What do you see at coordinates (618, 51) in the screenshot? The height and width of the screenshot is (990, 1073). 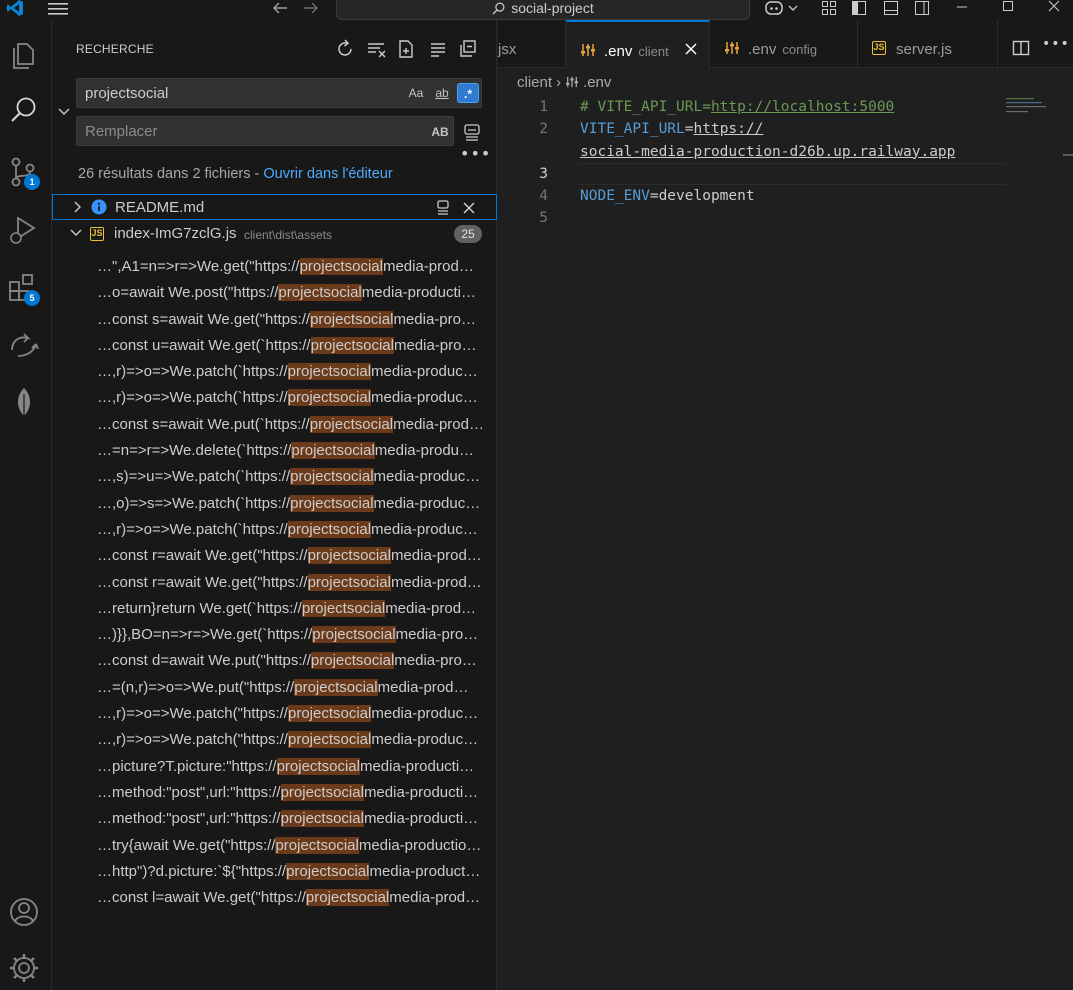 I see `tab-label: .env` at bounding box center [618, 51].